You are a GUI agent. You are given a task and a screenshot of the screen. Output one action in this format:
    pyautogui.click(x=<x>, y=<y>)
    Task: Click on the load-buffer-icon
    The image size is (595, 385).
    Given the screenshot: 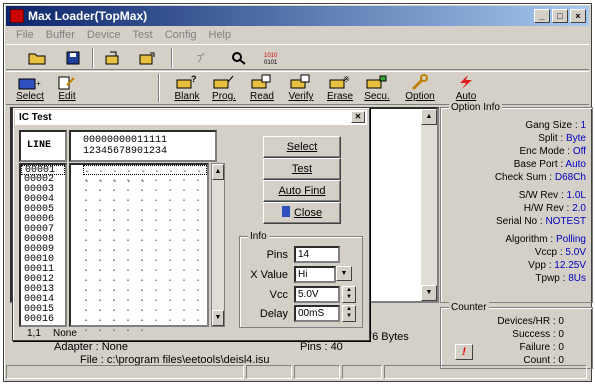 What is the action you would take?
    pyautogui.click(x=113, y=58)
    